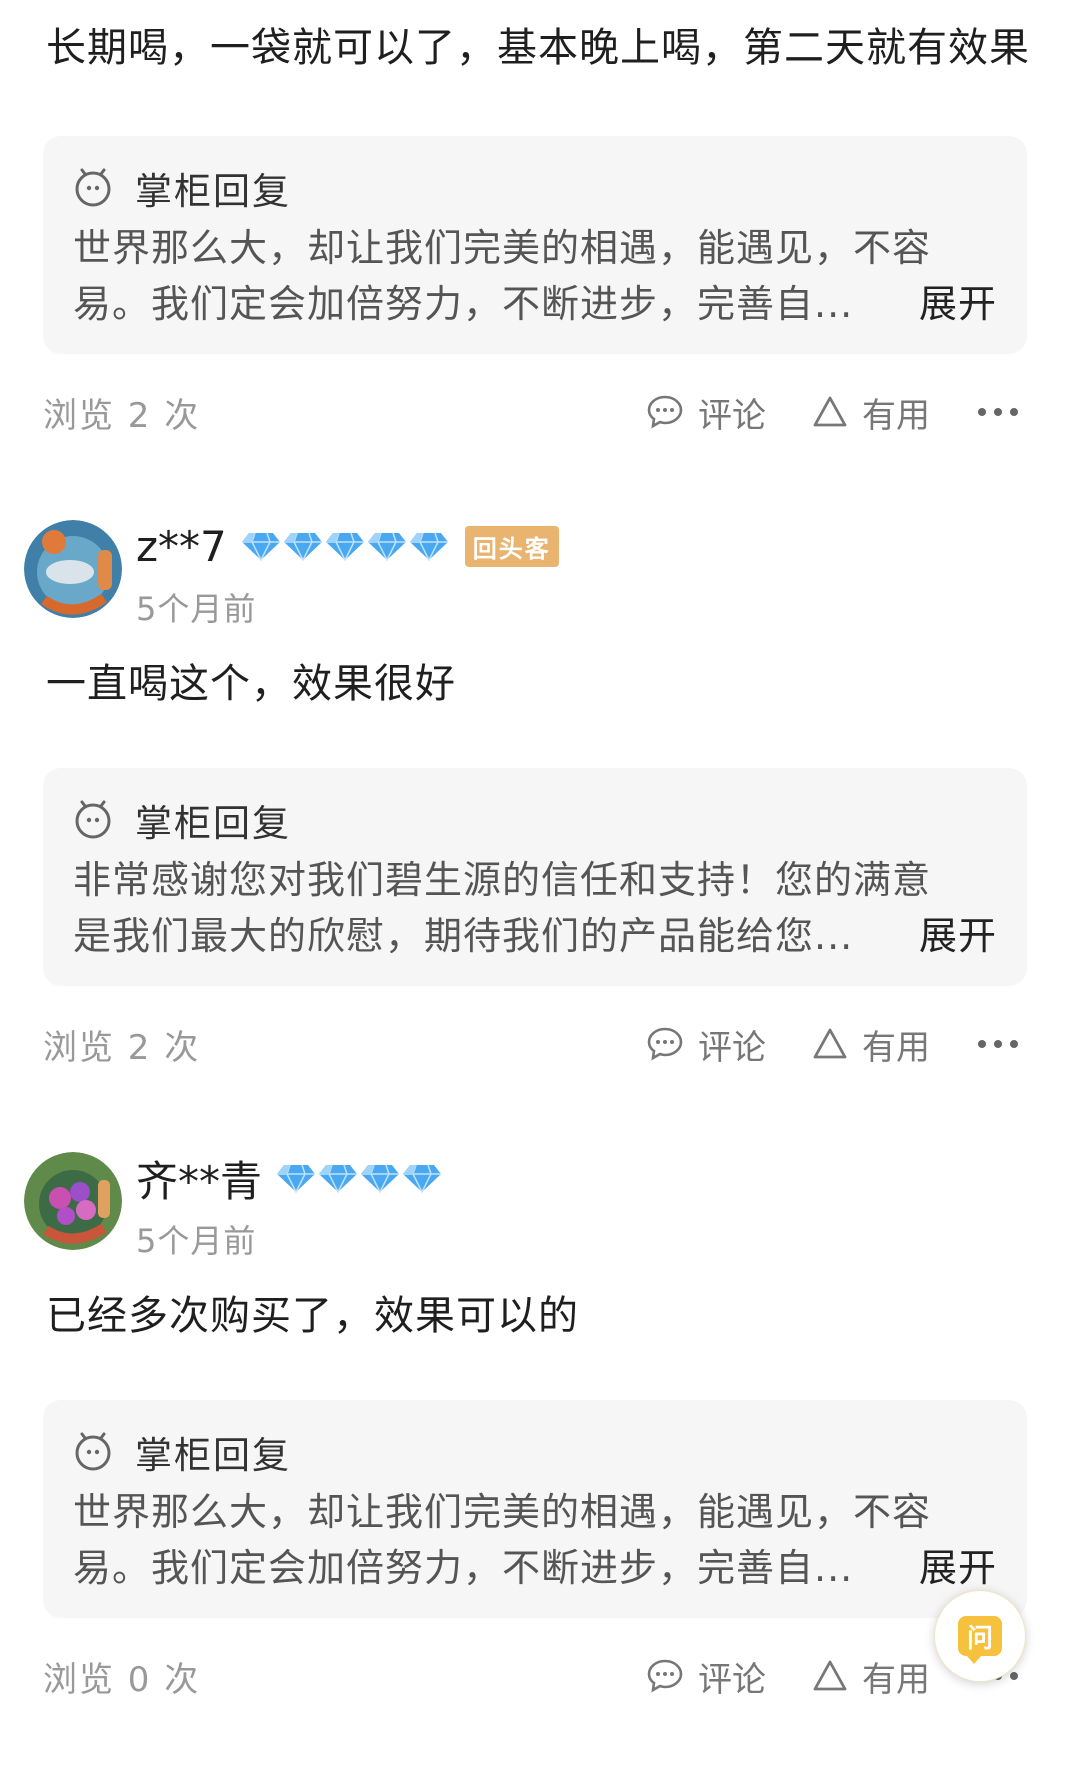 The image size is (1080, 1777). Describe the element at coordinates (199, 1181) in the screenshot. I see `username: 齐**青` at that location.